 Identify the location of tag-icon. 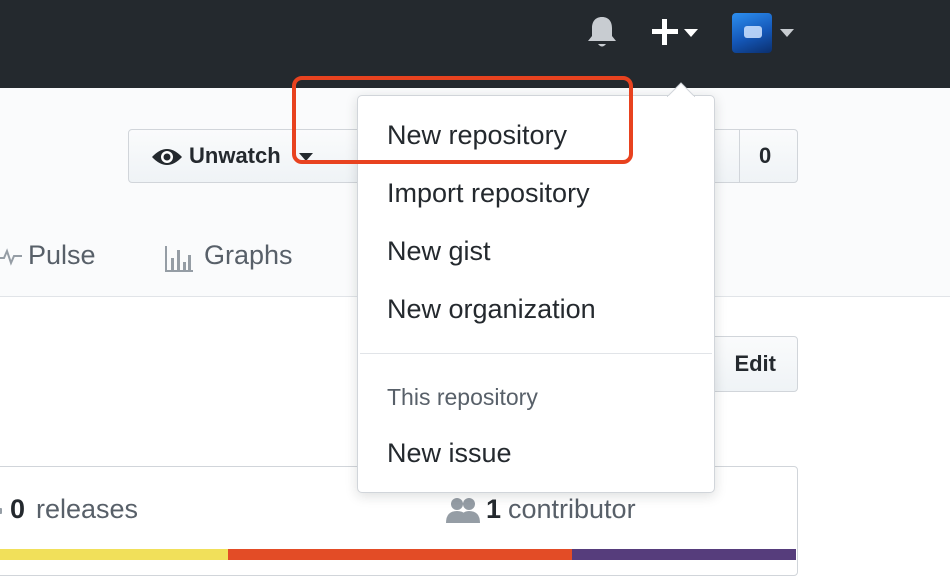
(1, 511).